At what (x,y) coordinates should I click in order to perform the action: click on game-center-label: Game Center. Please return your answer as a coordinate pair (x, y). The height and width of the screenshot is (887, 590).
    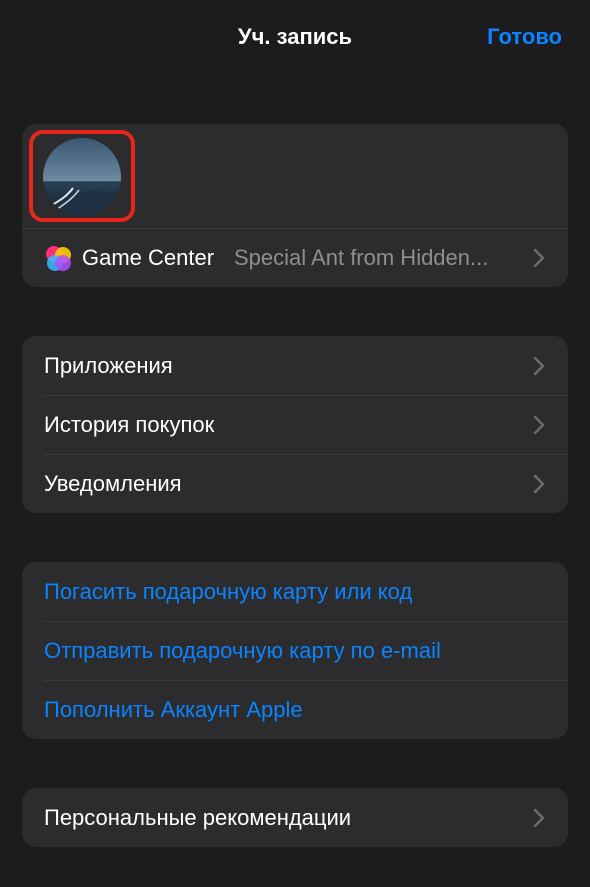
    Looking at the image, I should click on (148, 257).